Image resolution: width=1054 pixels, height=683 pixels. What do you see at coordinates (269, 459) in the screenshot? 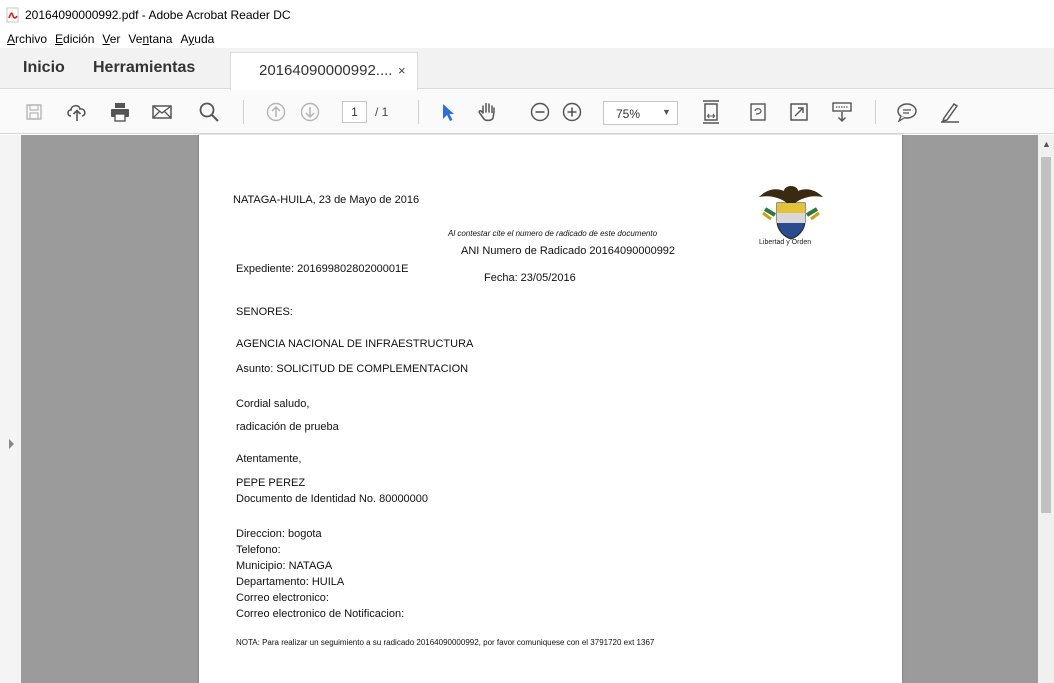
I see `doc-cierre: Atentamente,` at bounding box center [269, 459].